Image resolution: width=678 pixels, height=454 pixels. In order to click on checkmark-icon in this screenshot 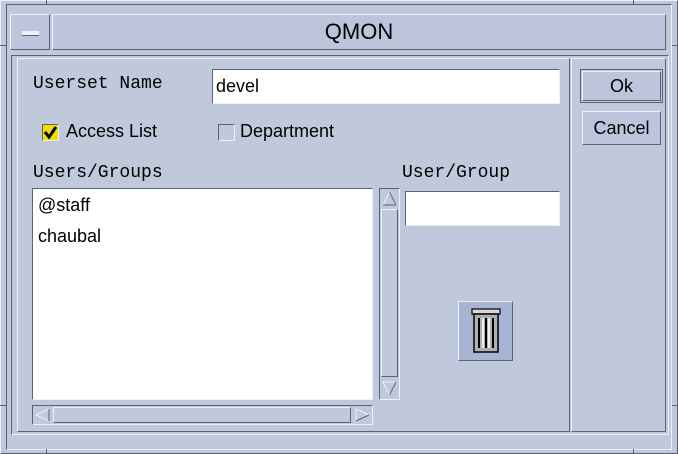, I will do `click(50, 133)`.